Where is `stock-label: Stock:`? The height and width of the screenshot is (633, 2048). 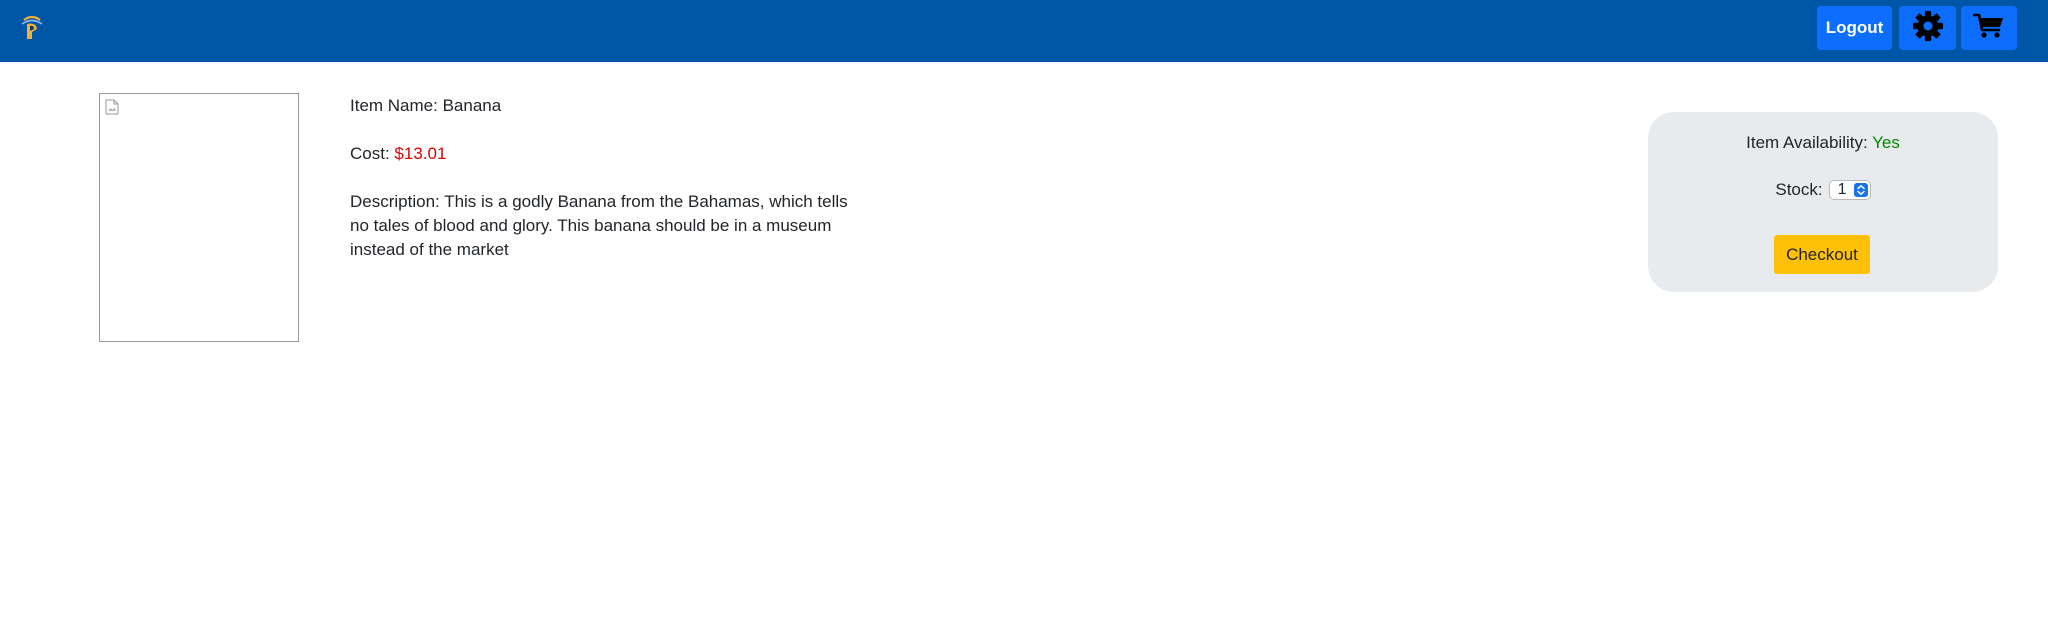
stock-label: Stock: is located at coordinates (1799, 189).